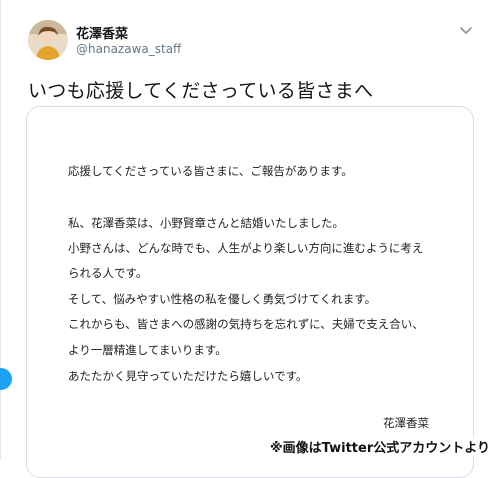  What do you see at coordinates (206, 223) in the screenshot?
I see `letter-line: 私、花澤香菜は、小野賢章さんと結婚いたしました。` at bounding box center [206, 223].